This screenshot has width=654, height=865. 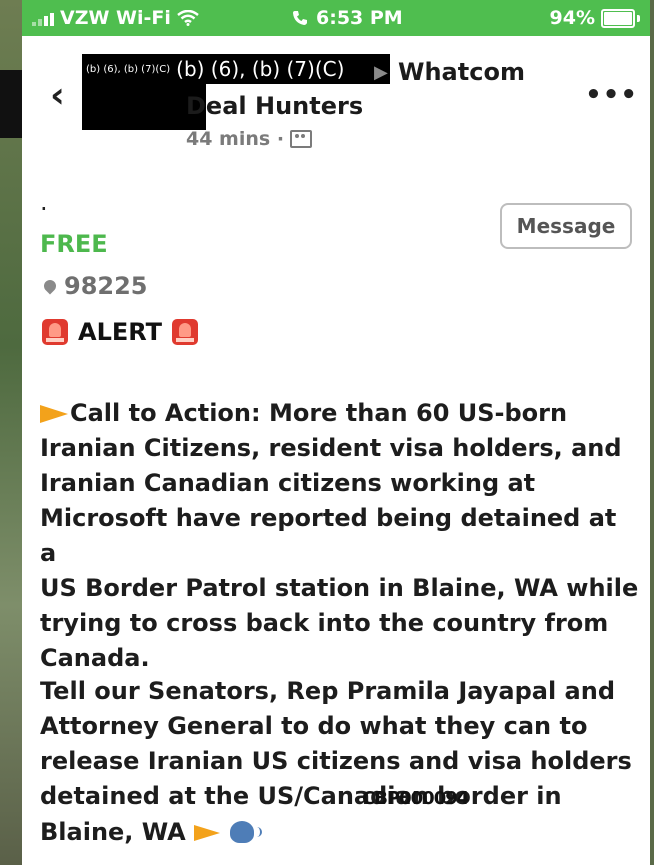 What do you see at coordinates (572, 18) in the screenshot?
I see `battery-percent: 94%` at bounding box center [572, 18].